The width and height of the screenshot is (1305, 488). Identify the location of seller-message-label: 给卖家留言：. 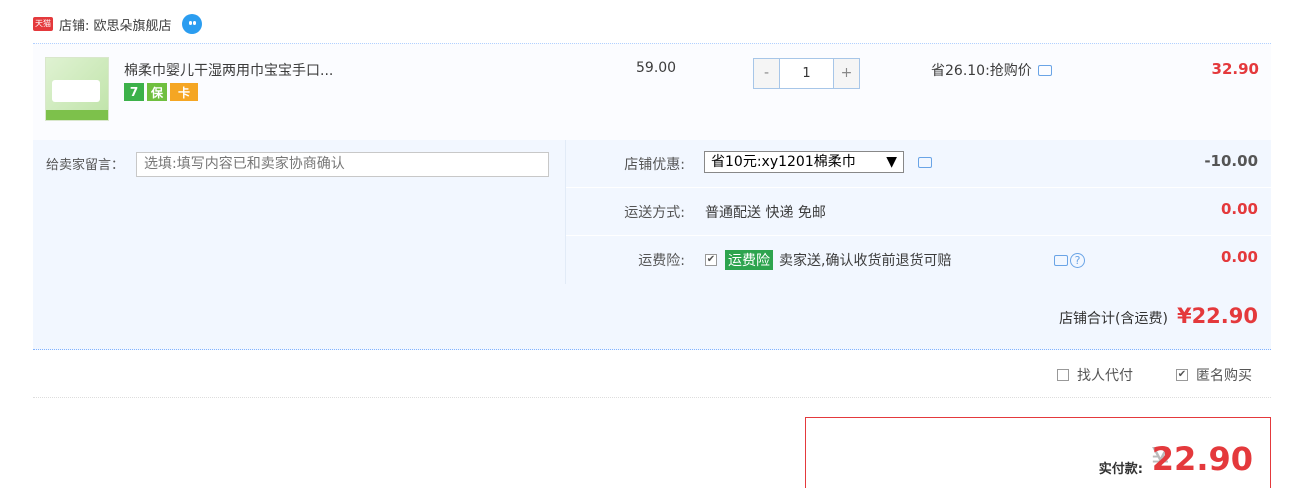
(85, 165).